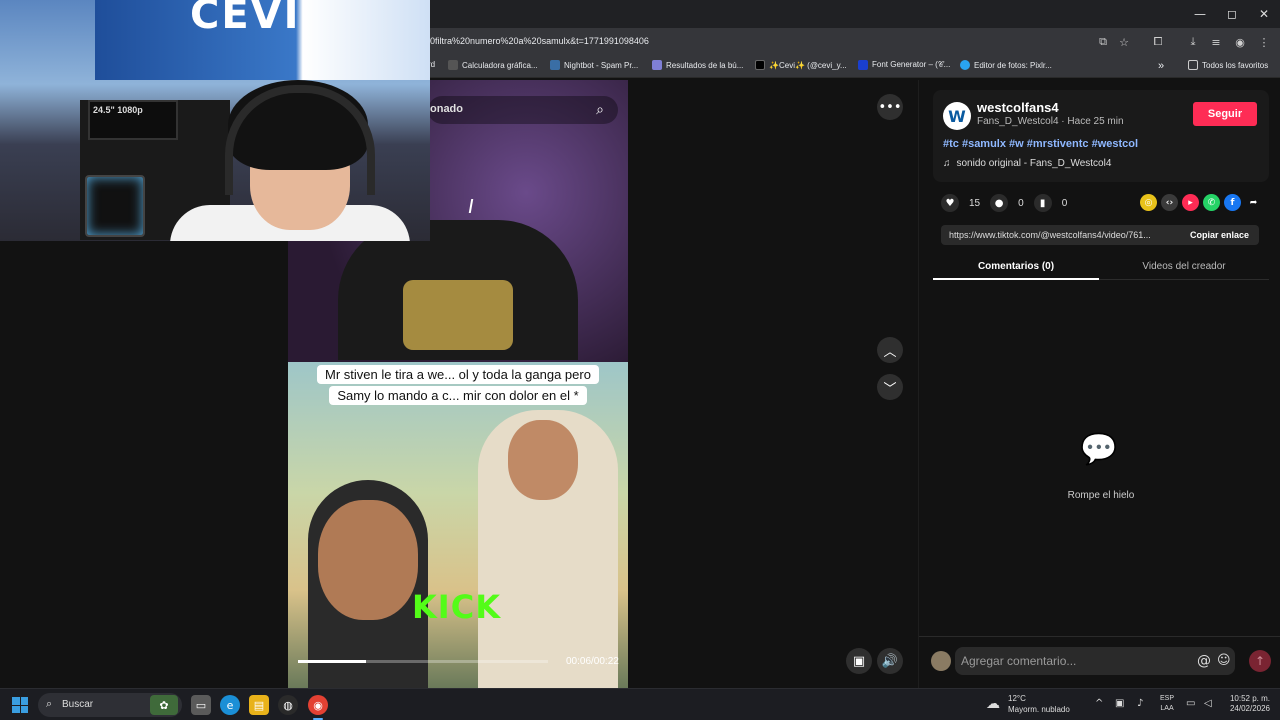 This screenshot has height=720, width=1280. Describe the element at coordinates (1193, 42) in the screenshot. I see `download-icon: ⤓` at that location.